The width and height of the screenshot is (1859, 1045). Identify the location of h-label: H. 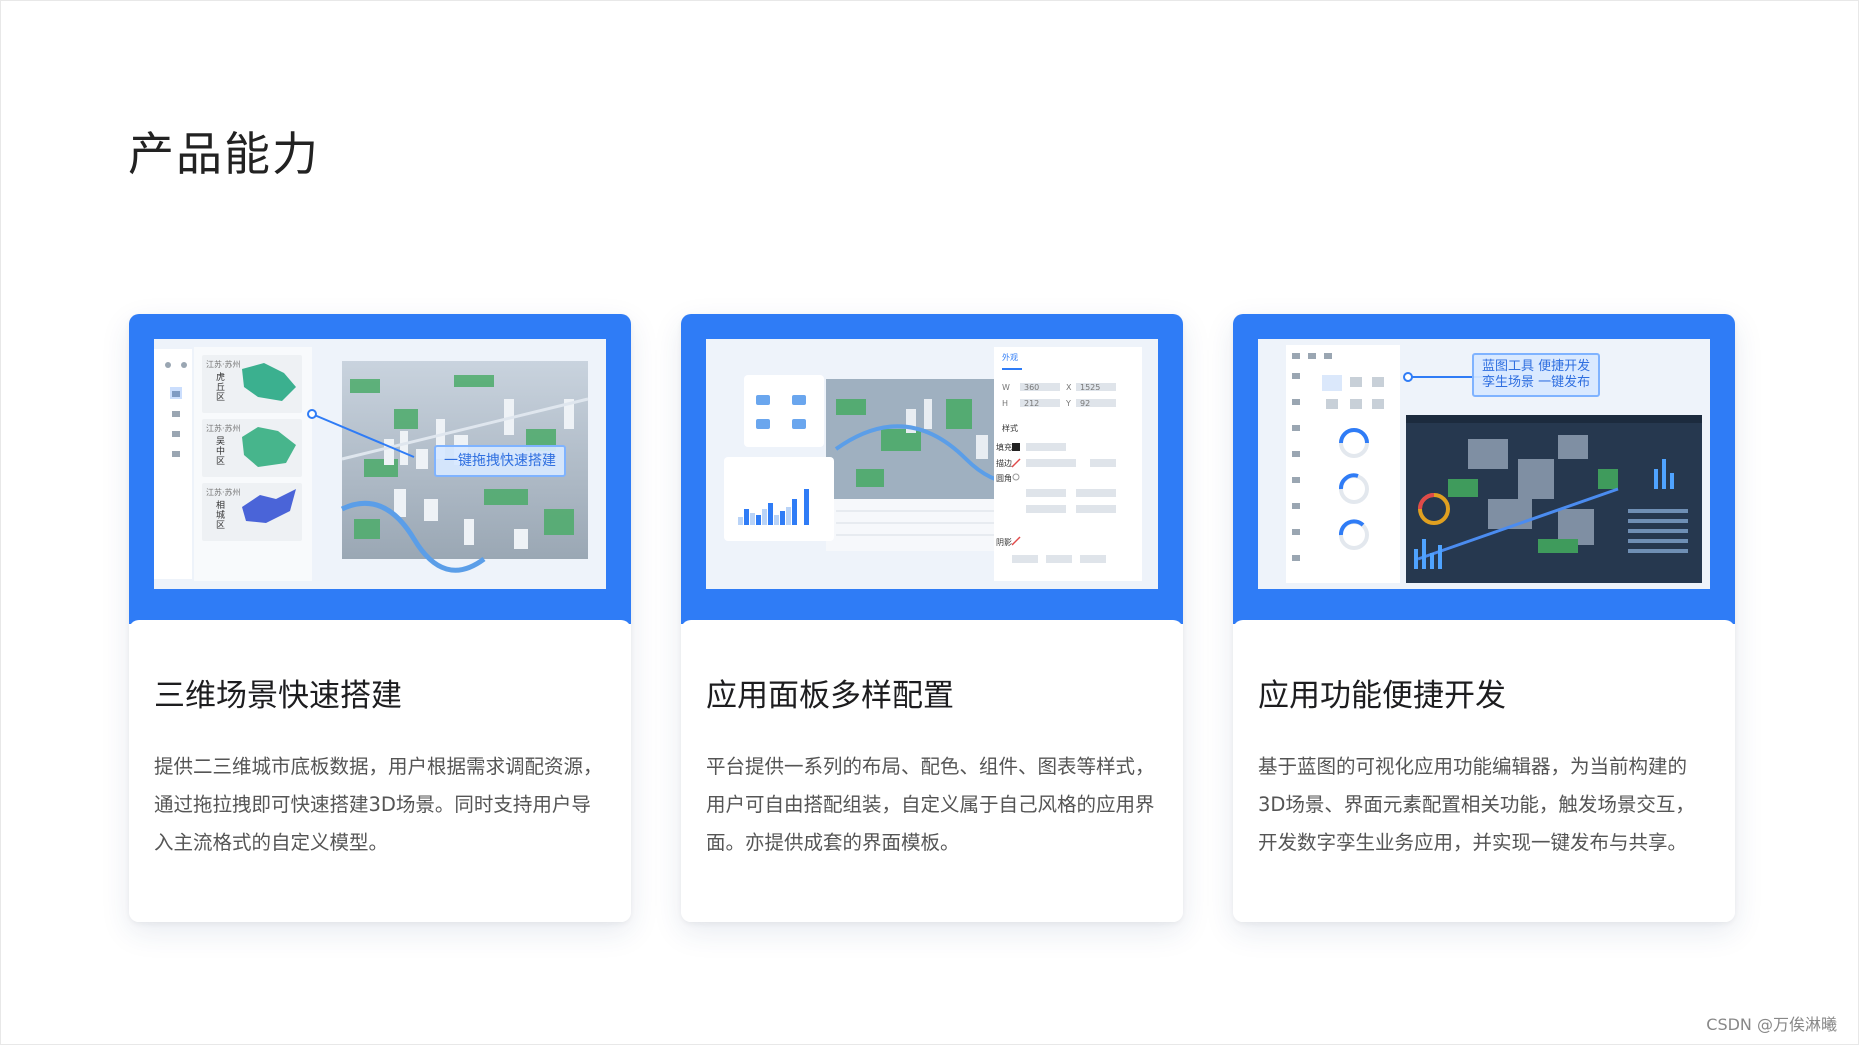
(1005, 403).